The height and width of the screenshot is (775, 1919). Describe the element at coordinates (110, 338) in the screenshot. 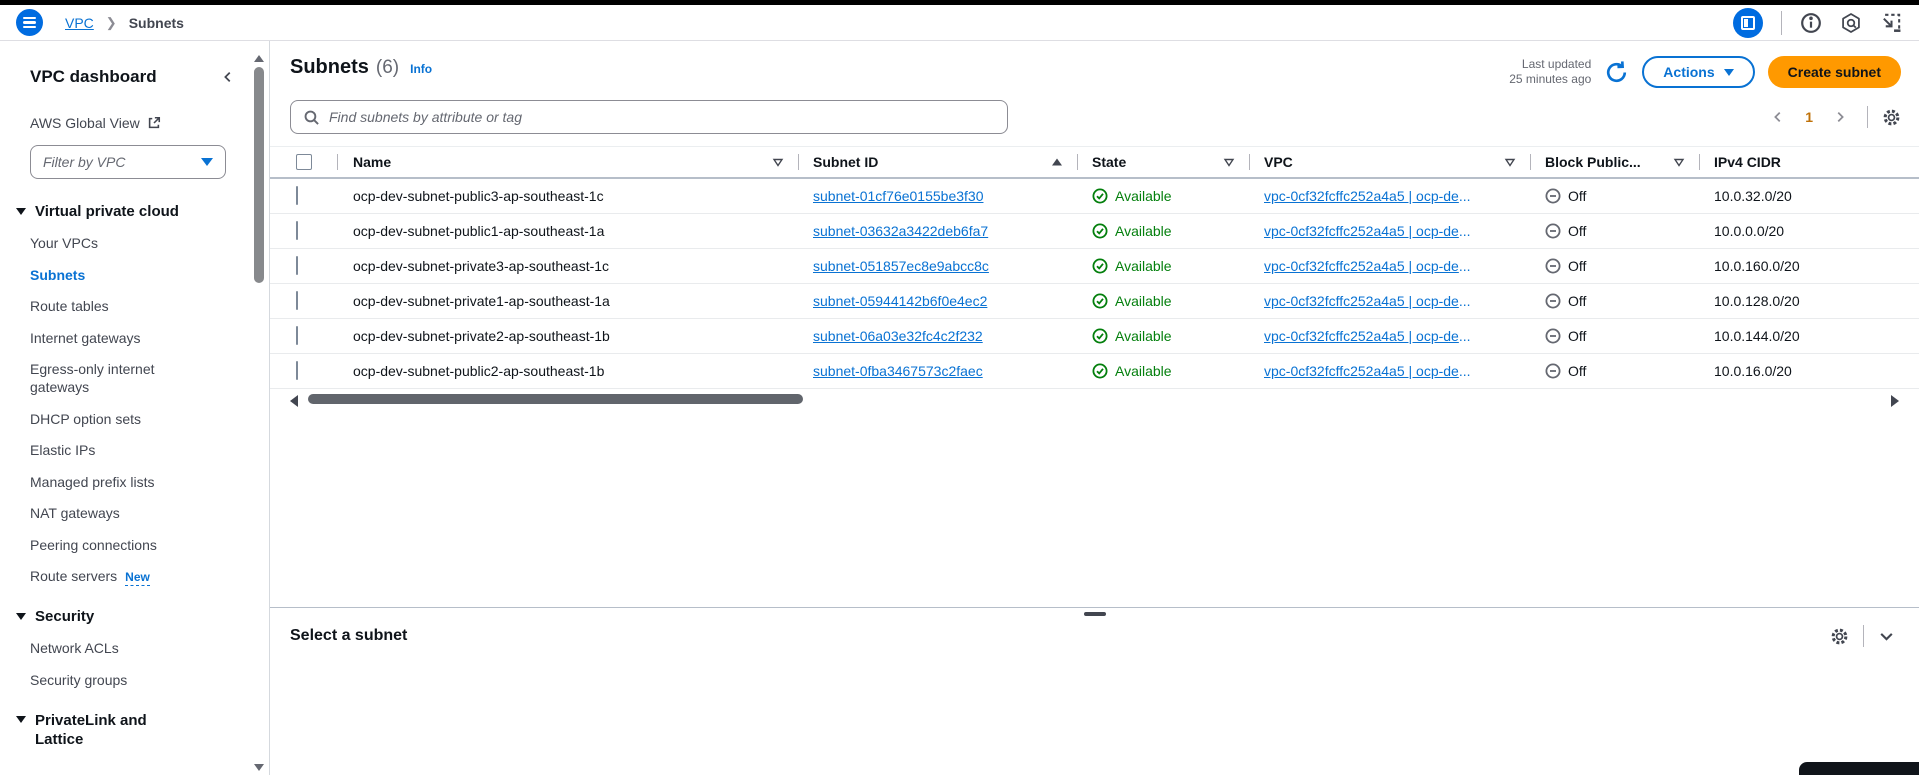

I see `sidebar-item-internet-gateways: Internet gateways` at that location.